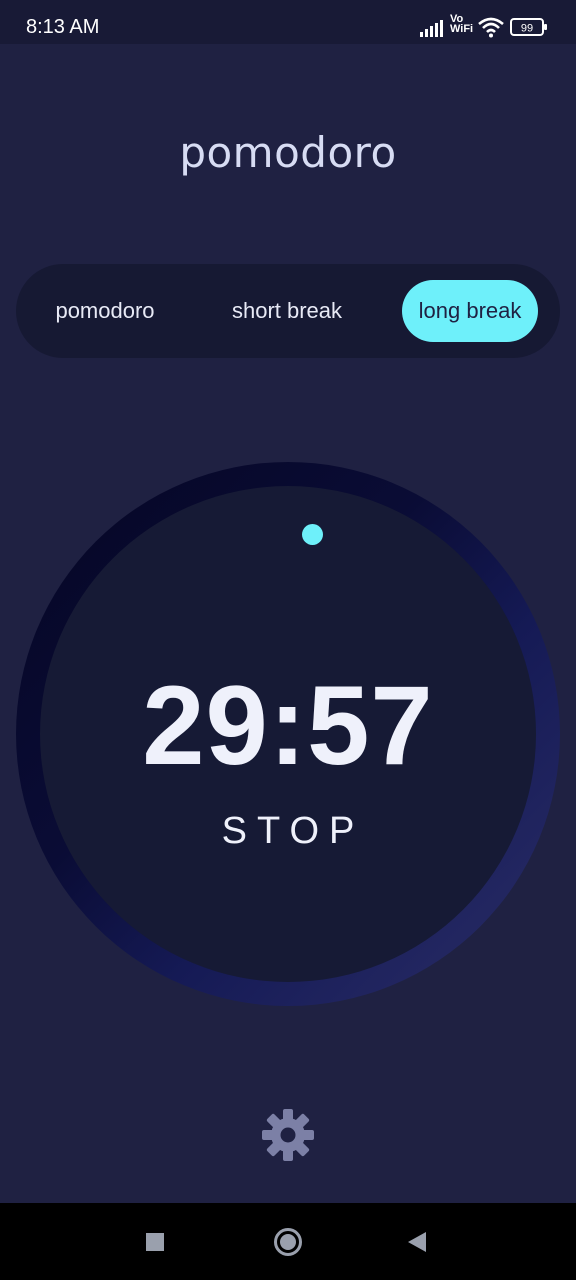  Describe the element at coordinates (288, 22) in the screenshot. I see `status-bar: 8:13 AM Vo WiFi 99` at that location.